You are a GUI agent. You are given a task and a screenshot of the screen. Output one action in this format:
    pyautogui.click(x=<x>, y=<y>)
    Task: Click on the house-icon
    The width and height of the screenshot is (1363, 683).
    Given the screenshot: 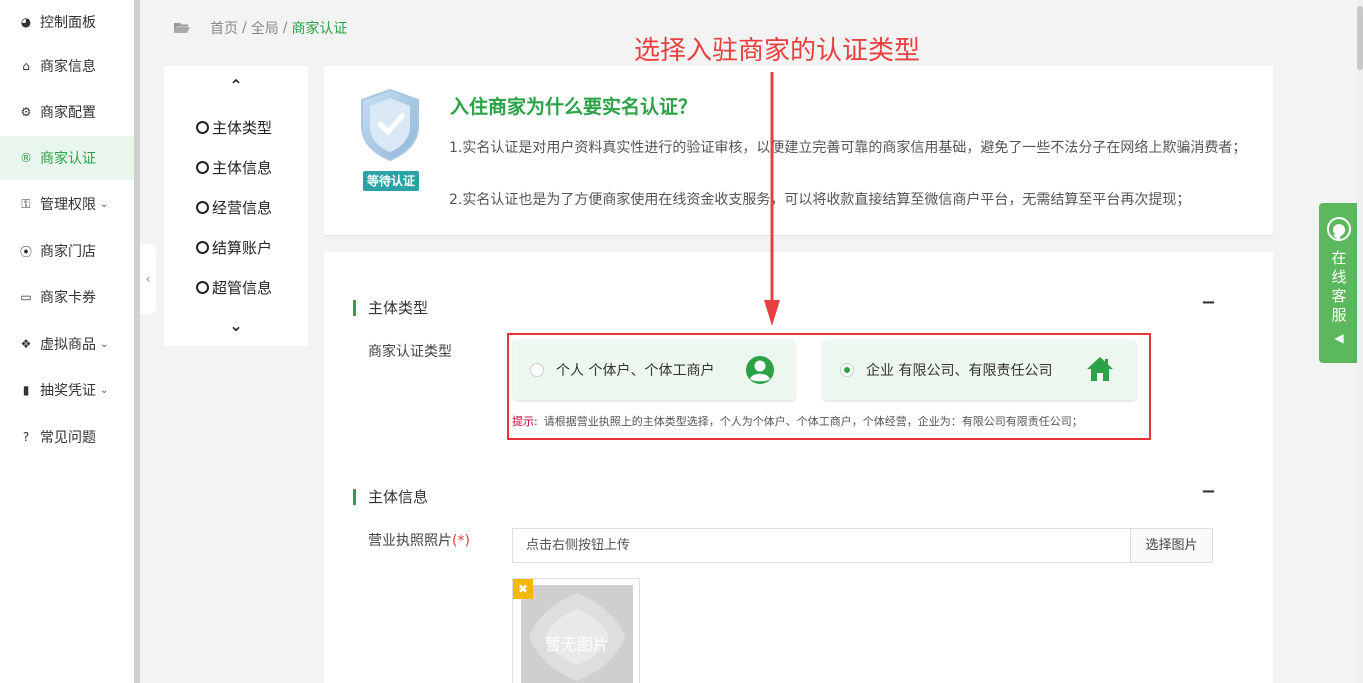 What is the action you would take?
    pyautogui.click(x=1100, y=369)
    